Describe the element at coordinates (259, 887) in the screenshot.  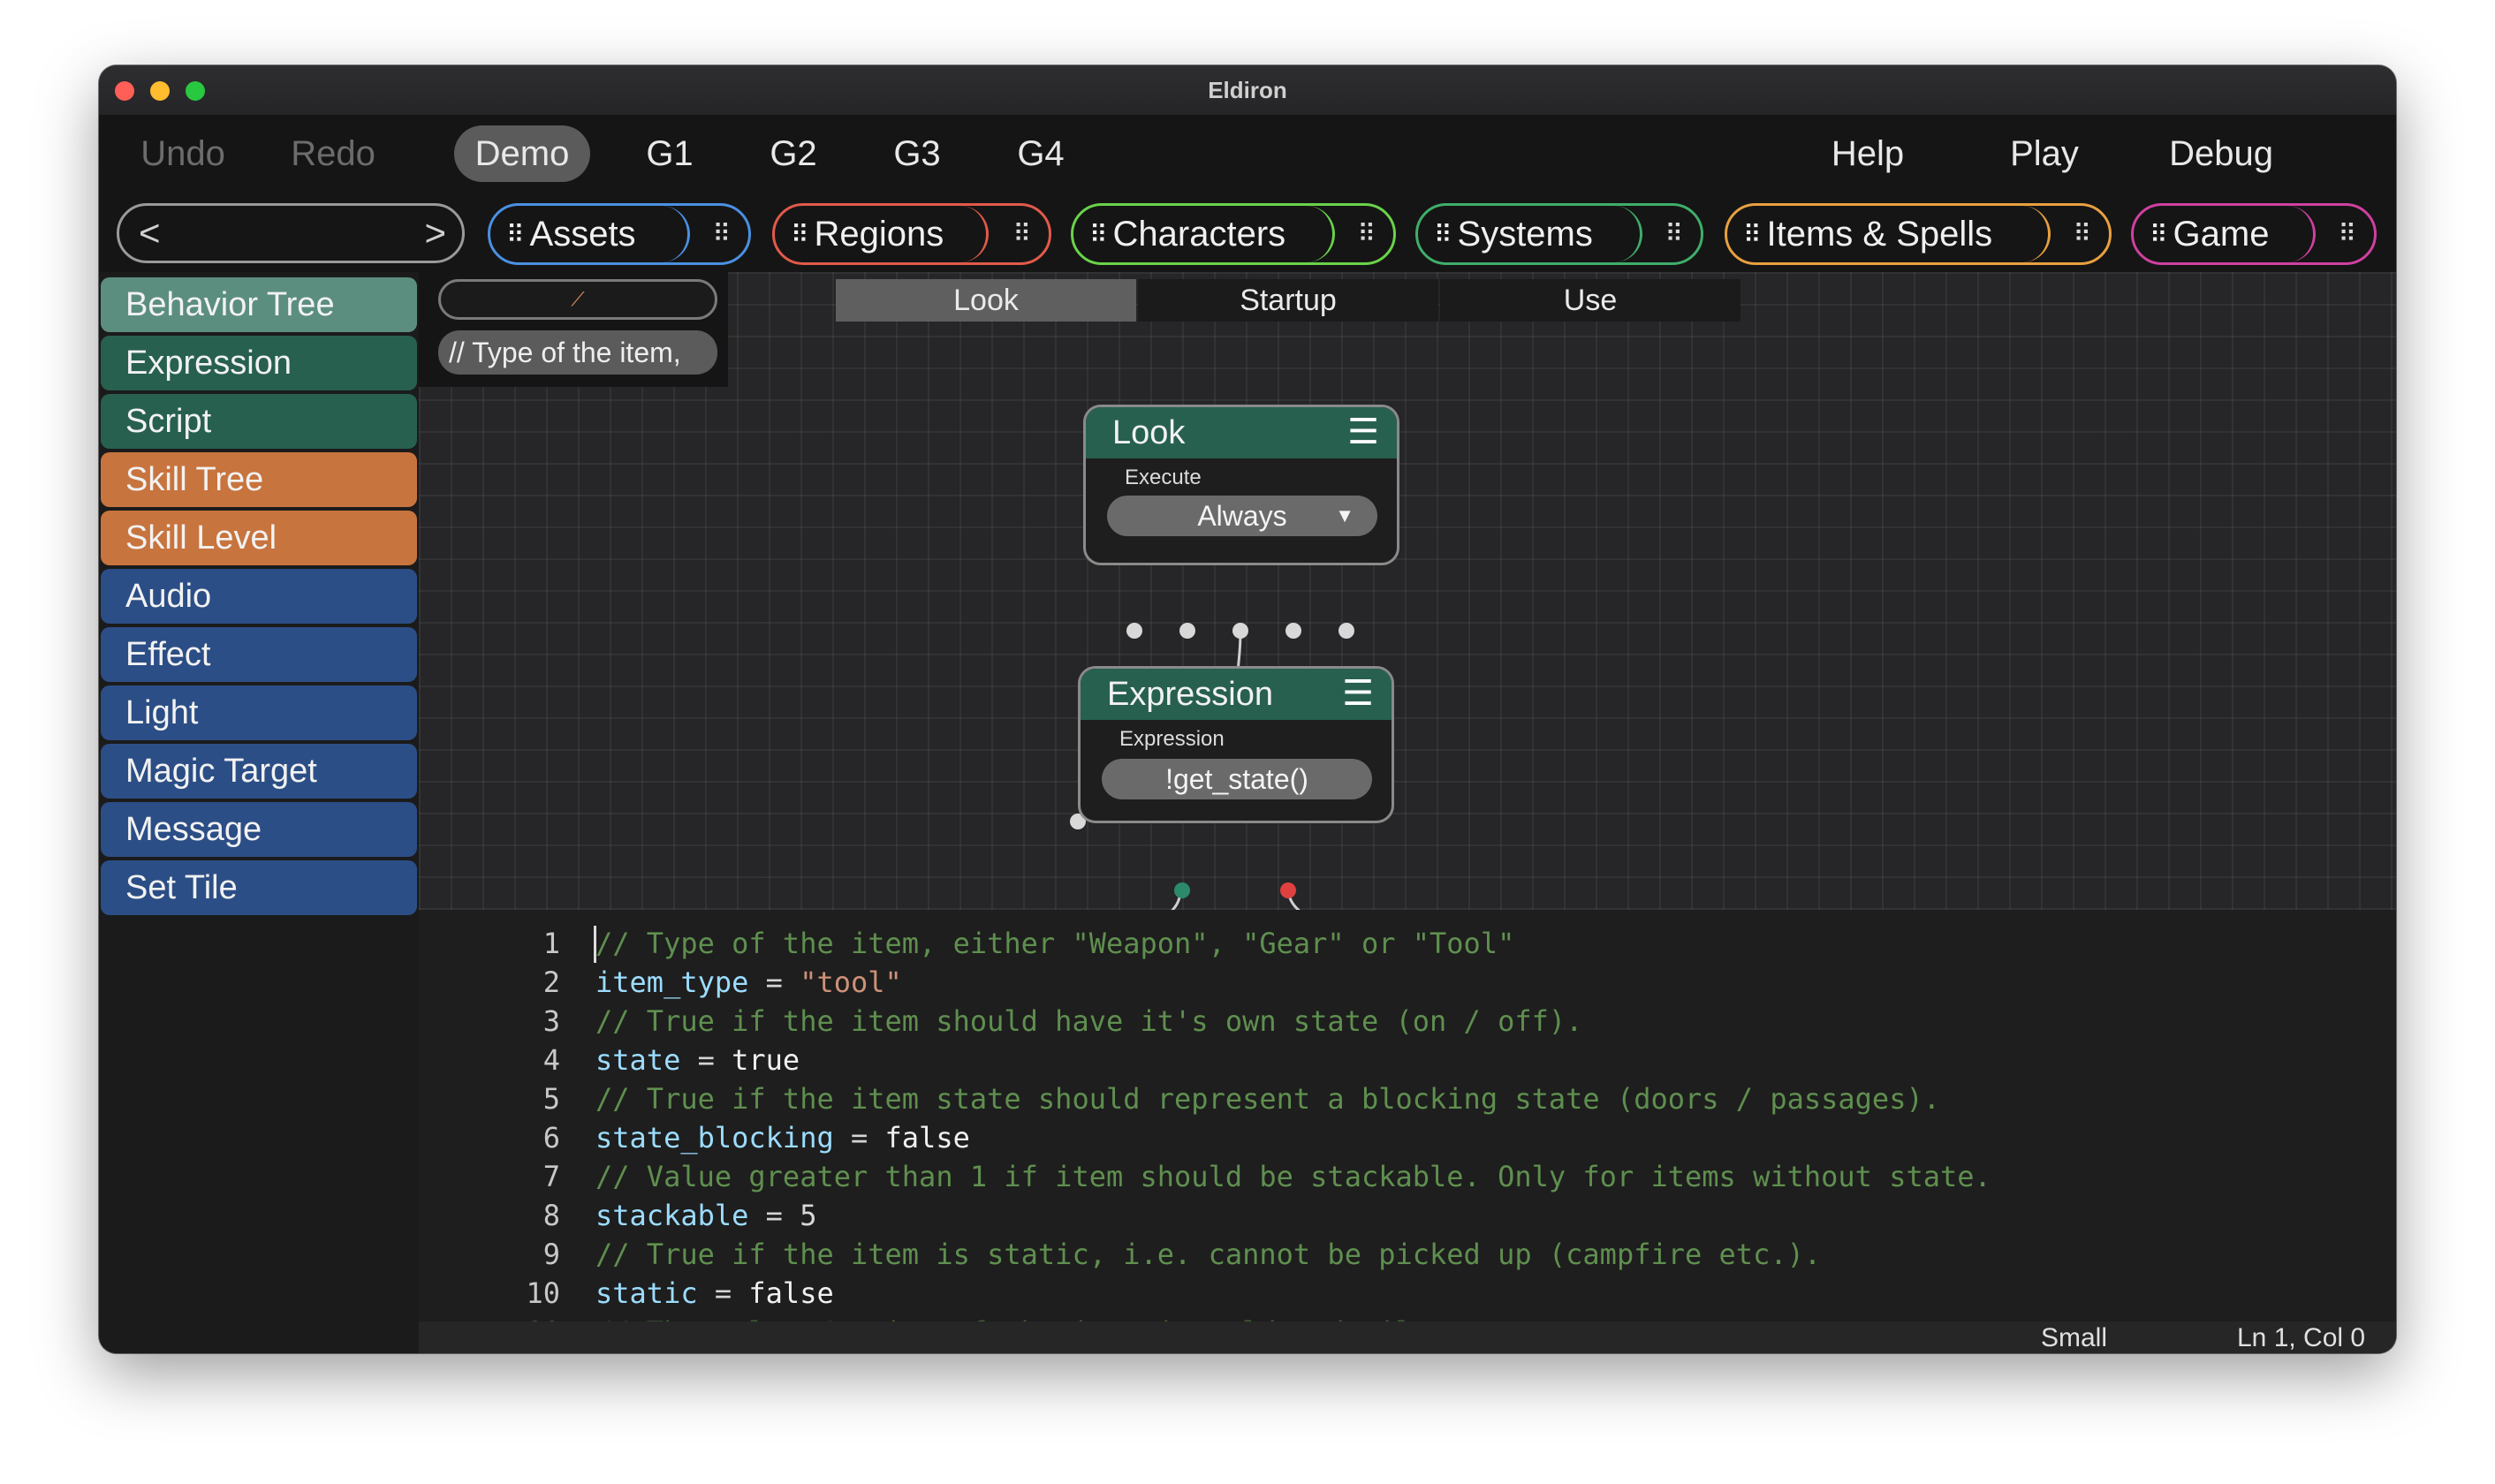
I see `palette-item-set-tile: Set Tile` at that location.